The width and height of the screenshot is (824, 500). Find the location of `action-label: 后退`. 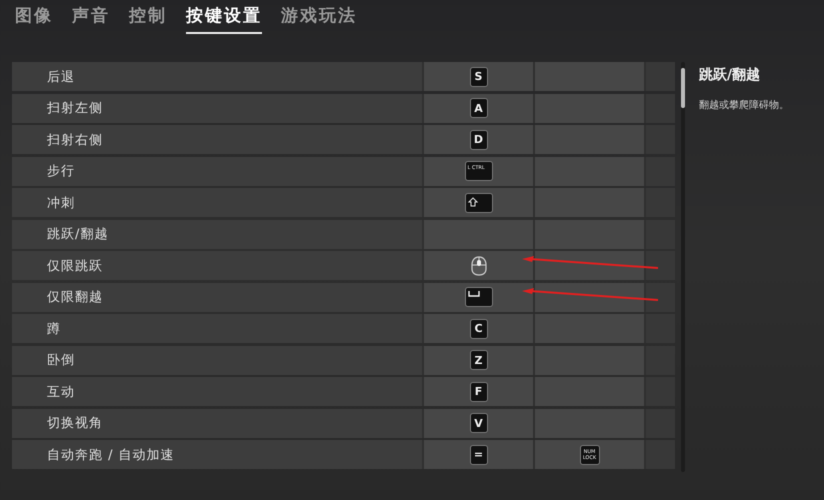

action-label: 后退 is located at coordinates (60, 77).